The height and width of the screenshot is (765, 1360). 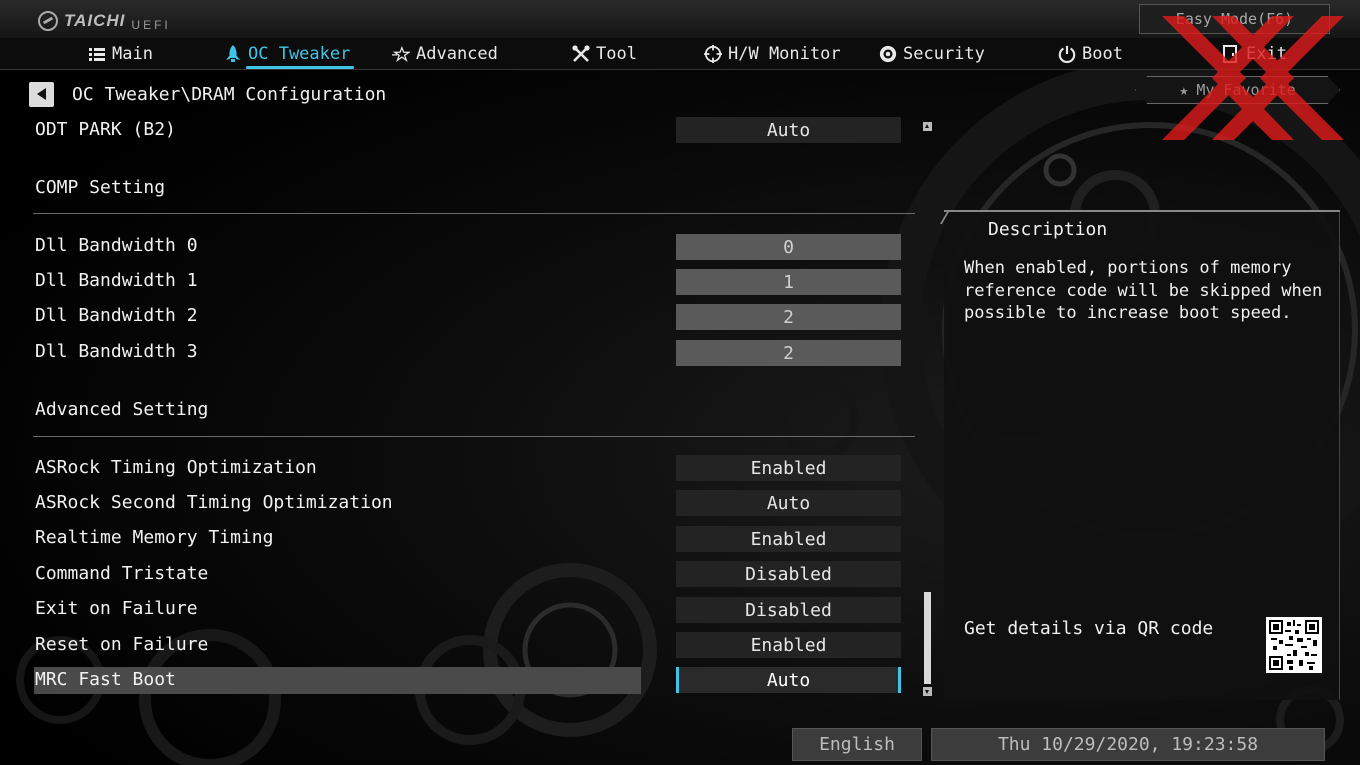 I want to click on crosshair-icon, so click(x=713, y=54).